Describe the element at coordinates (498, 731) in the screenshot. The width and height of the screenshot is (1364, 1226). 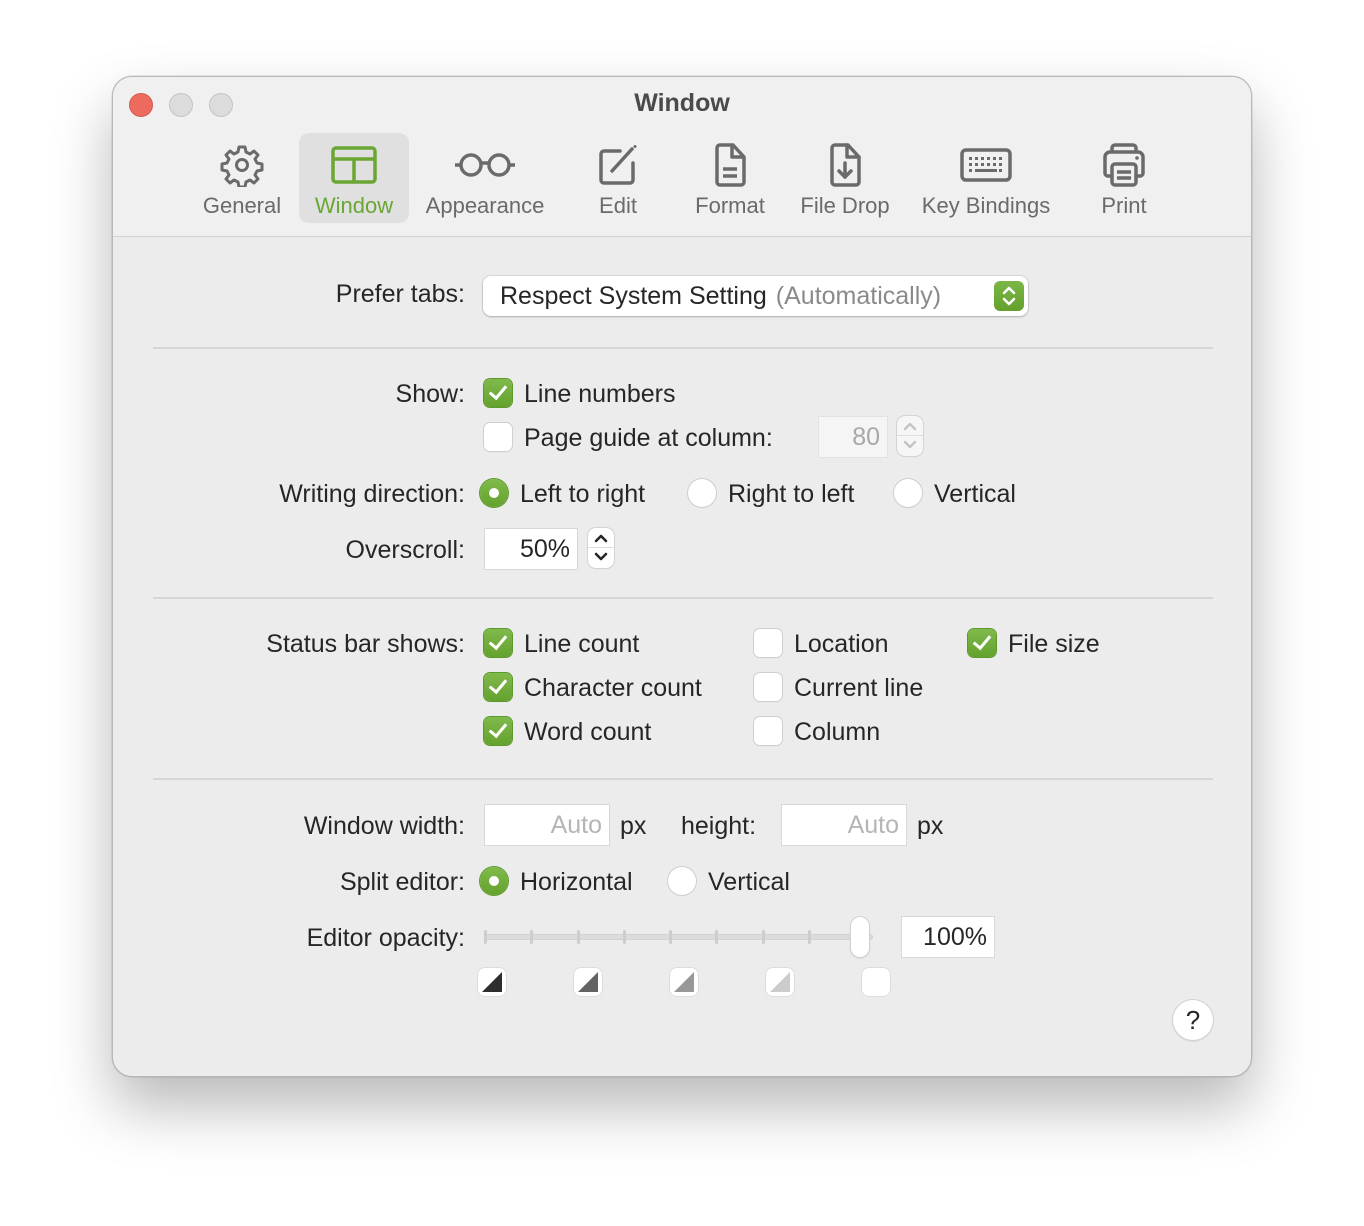
I see `word-count-checkbox` at that location.